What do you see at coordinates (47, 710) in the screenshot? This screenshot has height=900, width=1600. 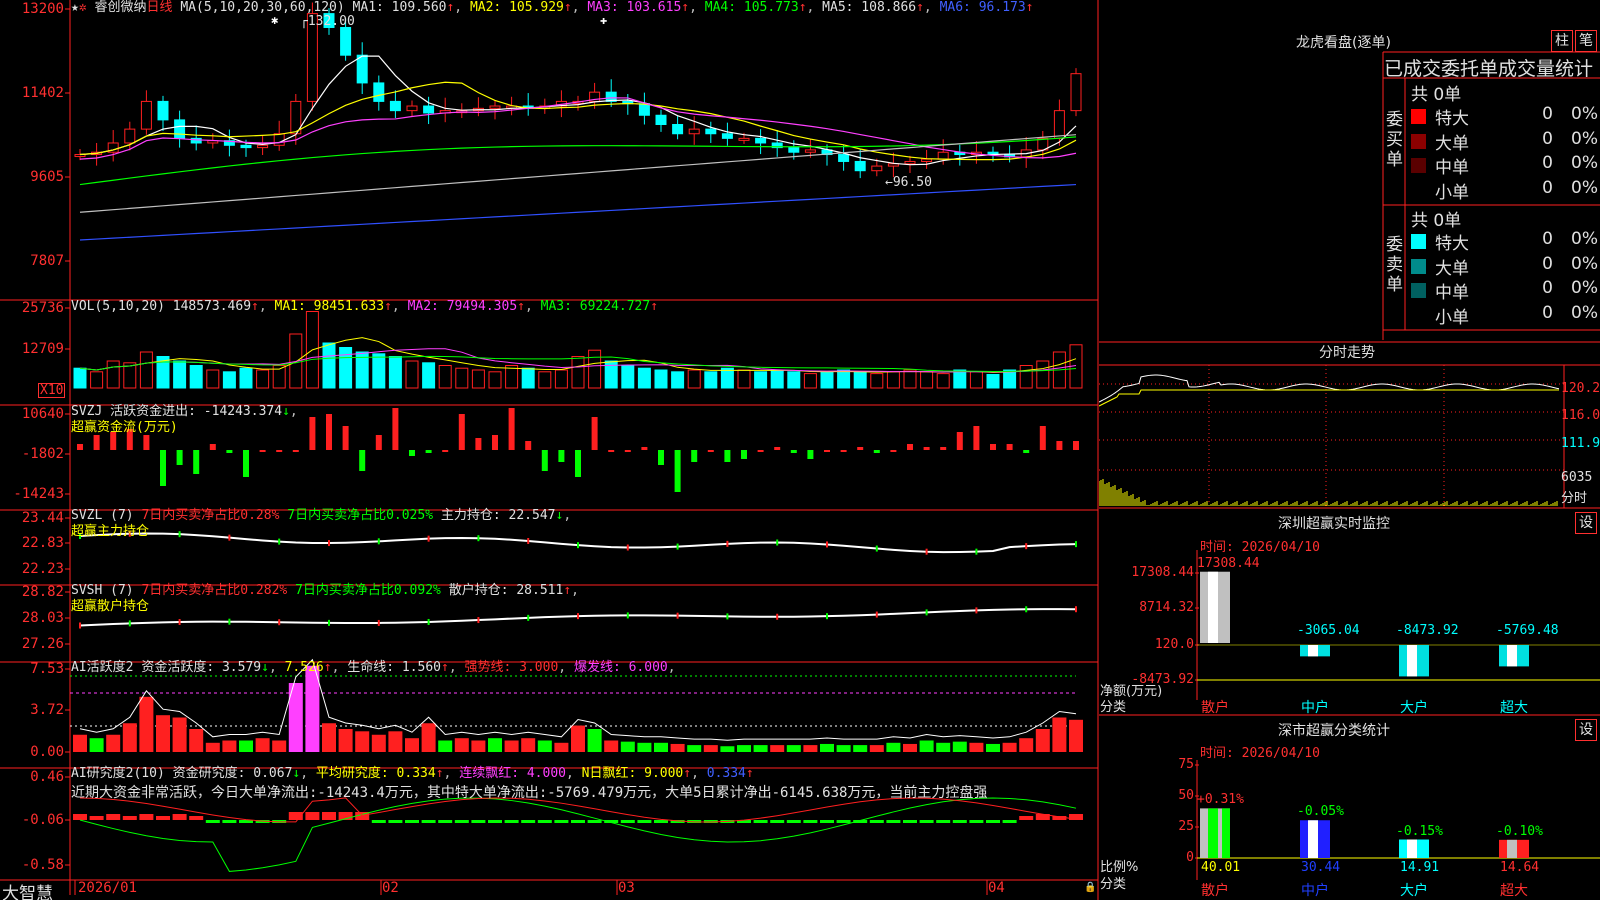 I see `y-axis-label: 3.72` at bounding box center [47, 710].